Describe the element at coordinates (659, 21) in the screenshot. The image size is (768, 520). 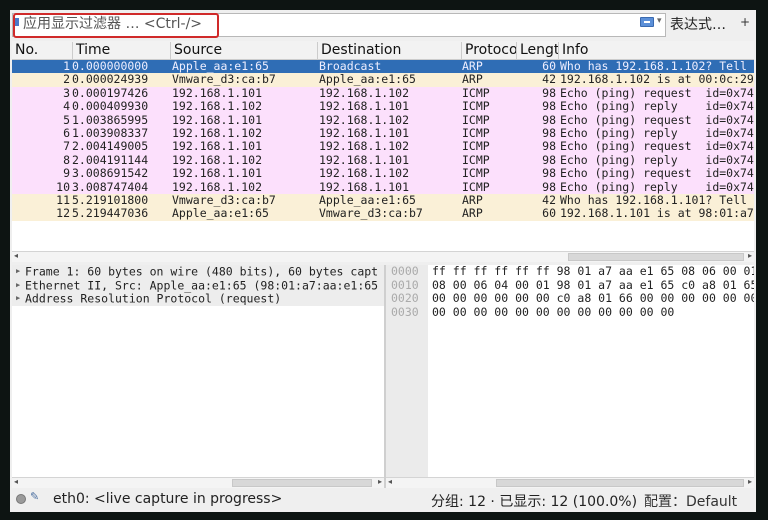
I see `chevron-down-icon: ▾` at that location.